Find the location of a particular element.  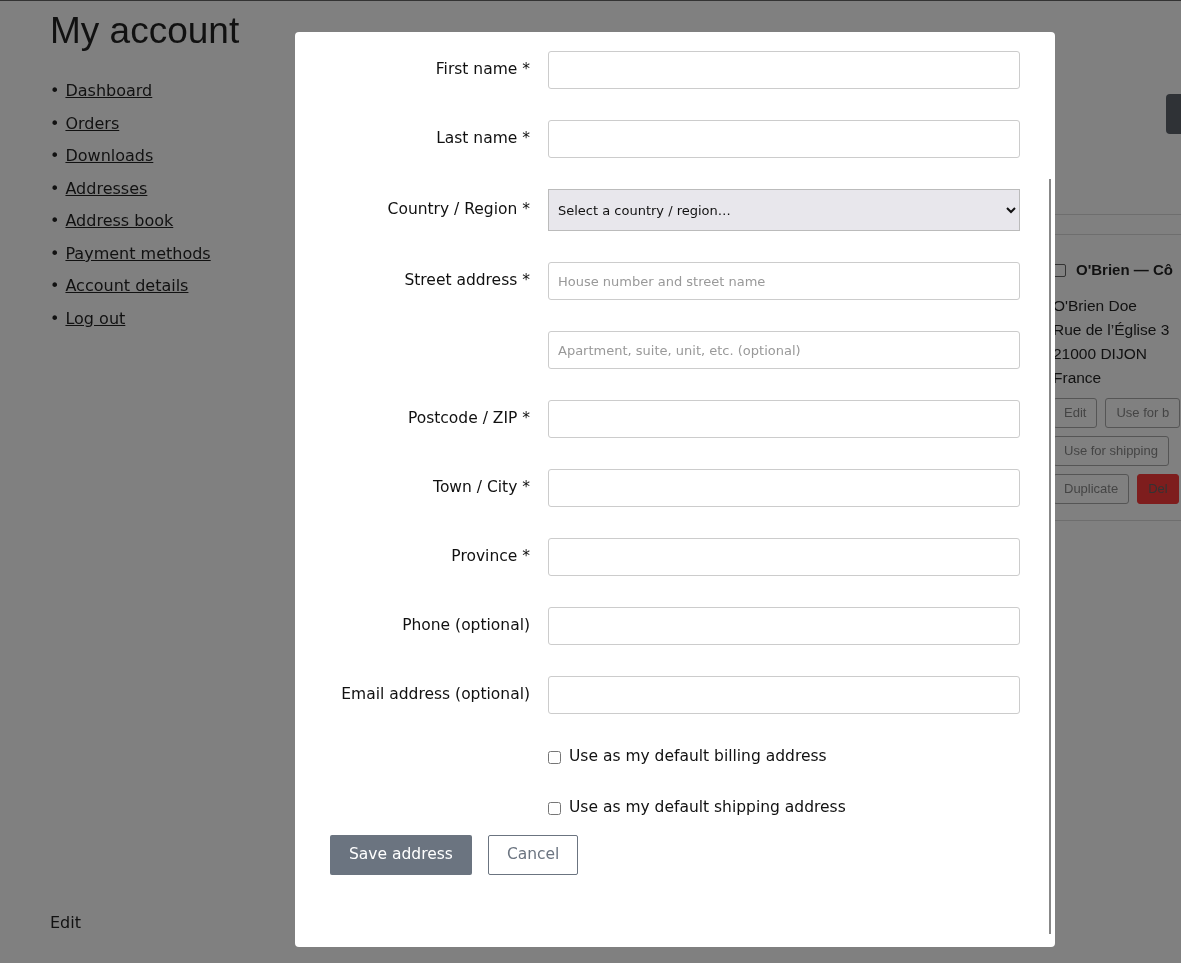

save-button: Save address is located at coordinates (401, 855).